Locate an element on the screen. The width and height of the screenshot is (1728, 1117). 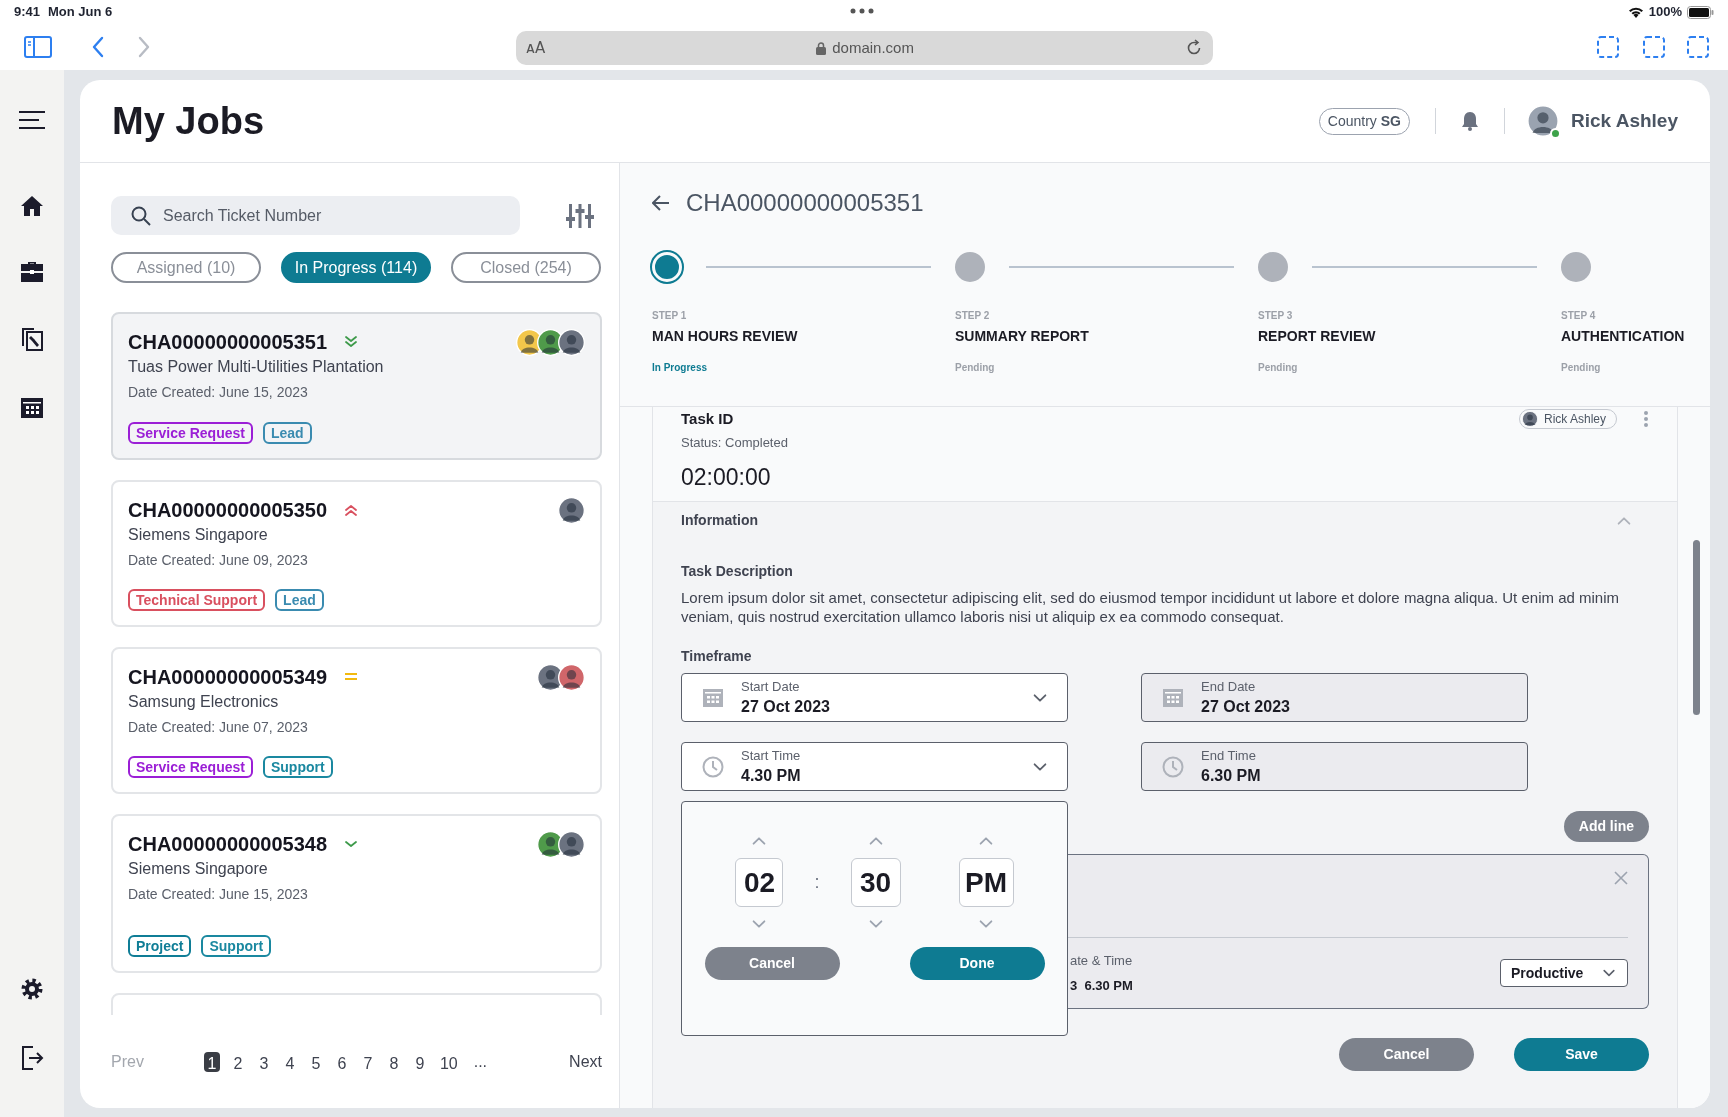
assignee-name: Rick Ashley is located at coordinates (1574, 420).